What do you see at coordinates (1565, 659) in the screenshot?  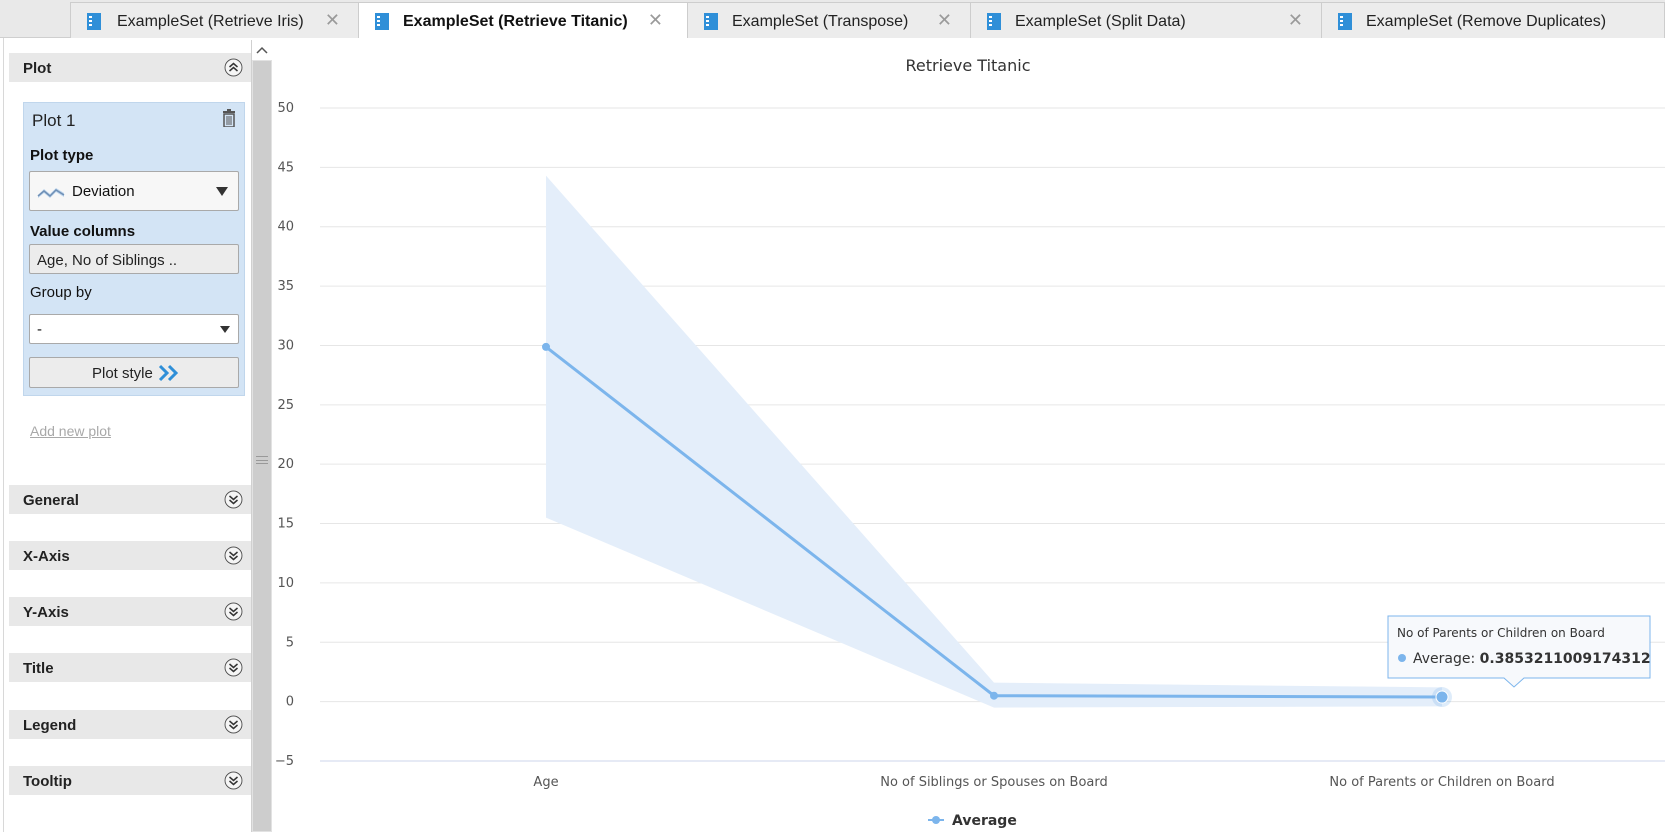 I see `tooltip-value-number: 0.3853211009174312` at bounding box center [1565, 659].